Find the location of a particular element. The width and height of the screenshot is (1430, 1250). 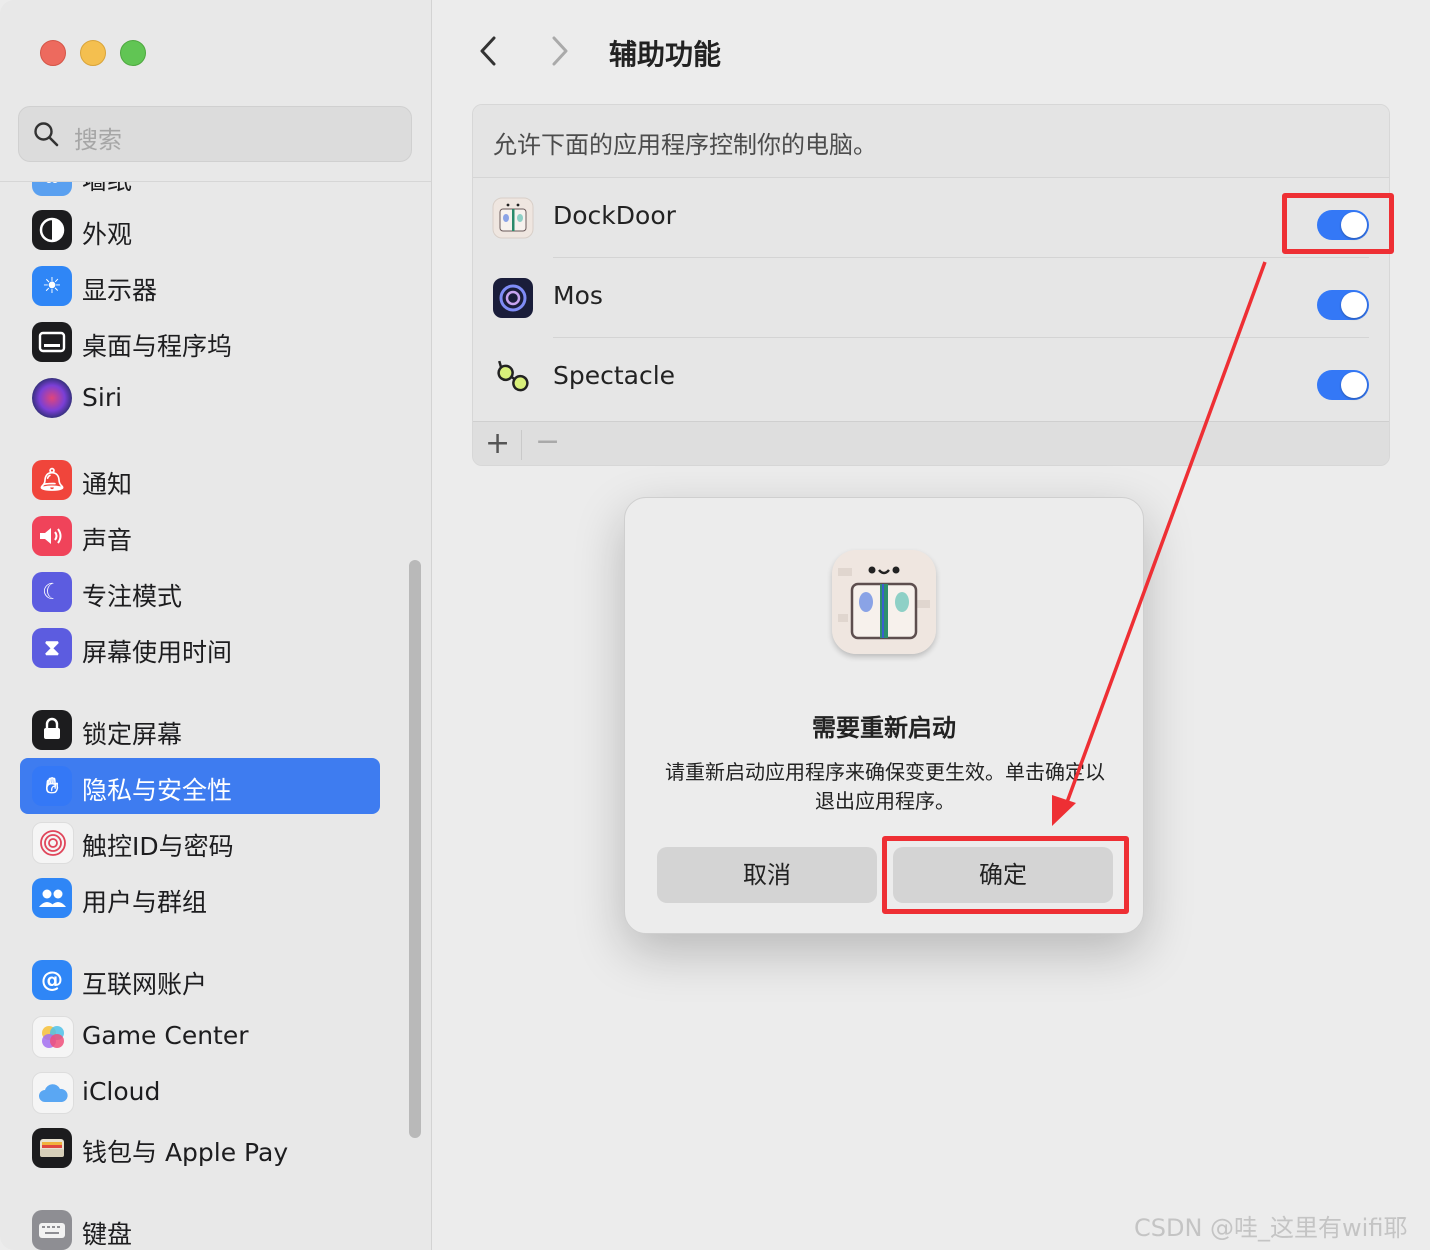

sidebar-item-label: Game Center is located at coordinates (165, 1035).